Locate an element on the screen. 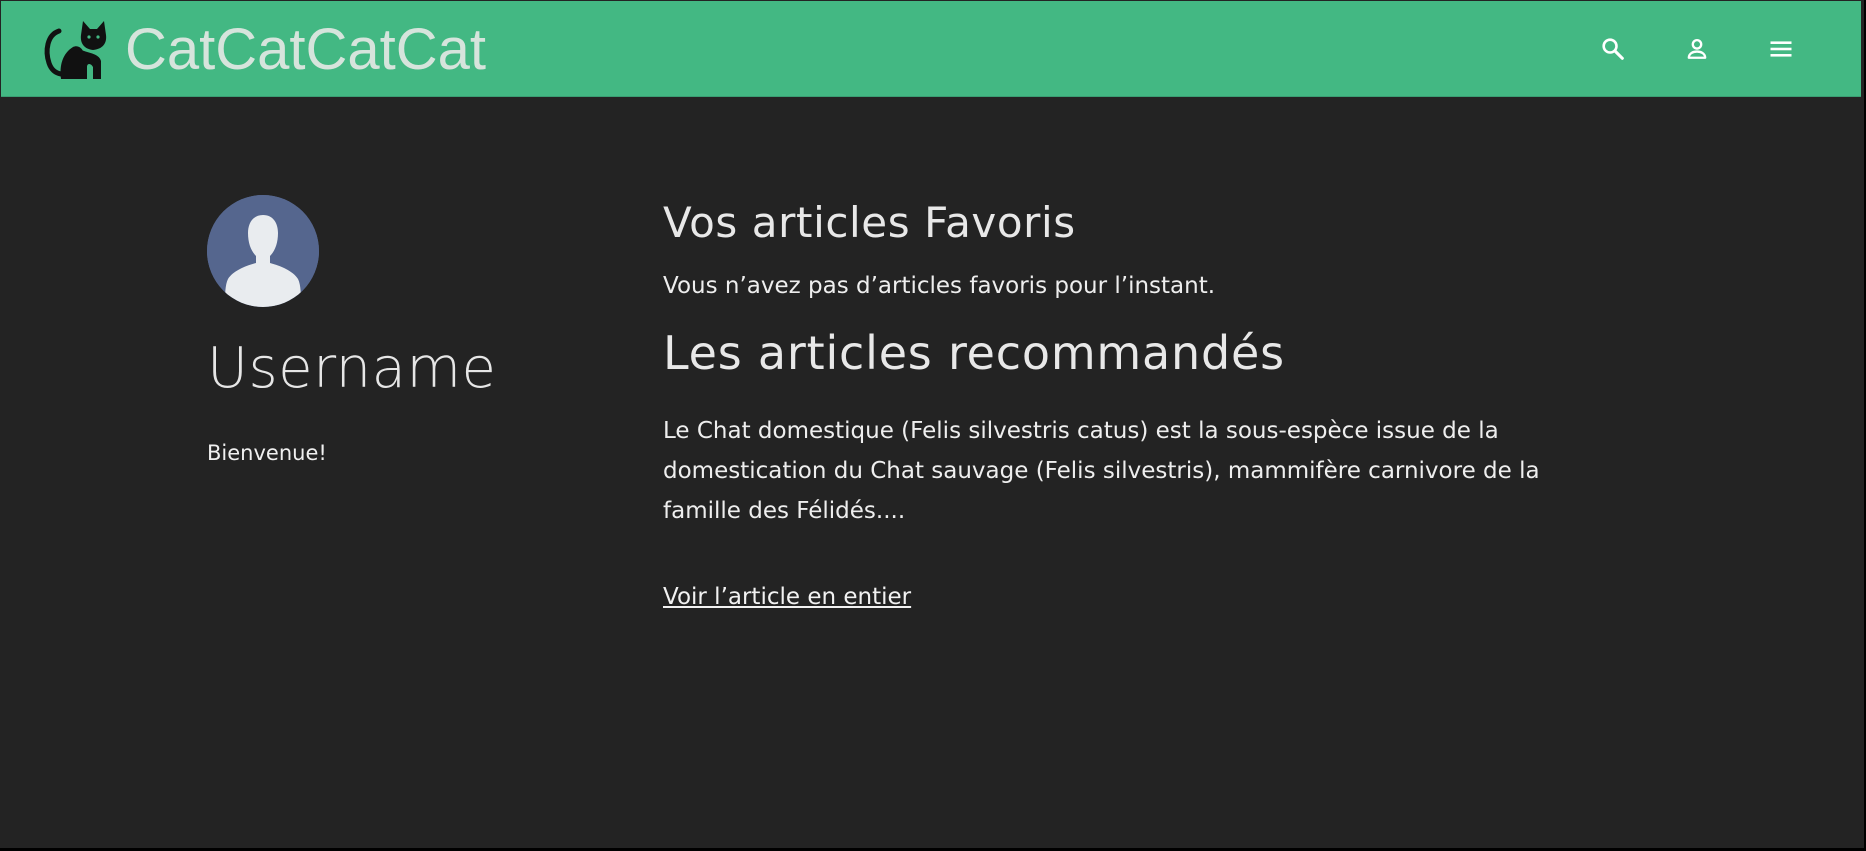 The image size is (1866, 851). menu-icon is located at coordinates (1781, 49).